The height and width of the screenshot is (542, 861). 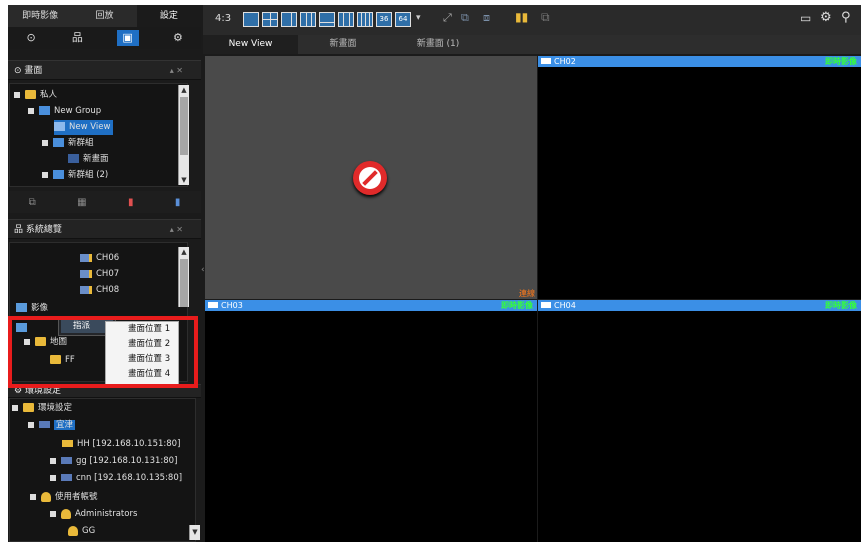 What do you see at coordinates (178, 38) in the screenshot?
I see `settings-icon: ⚙` at bounding box center [178, 38].